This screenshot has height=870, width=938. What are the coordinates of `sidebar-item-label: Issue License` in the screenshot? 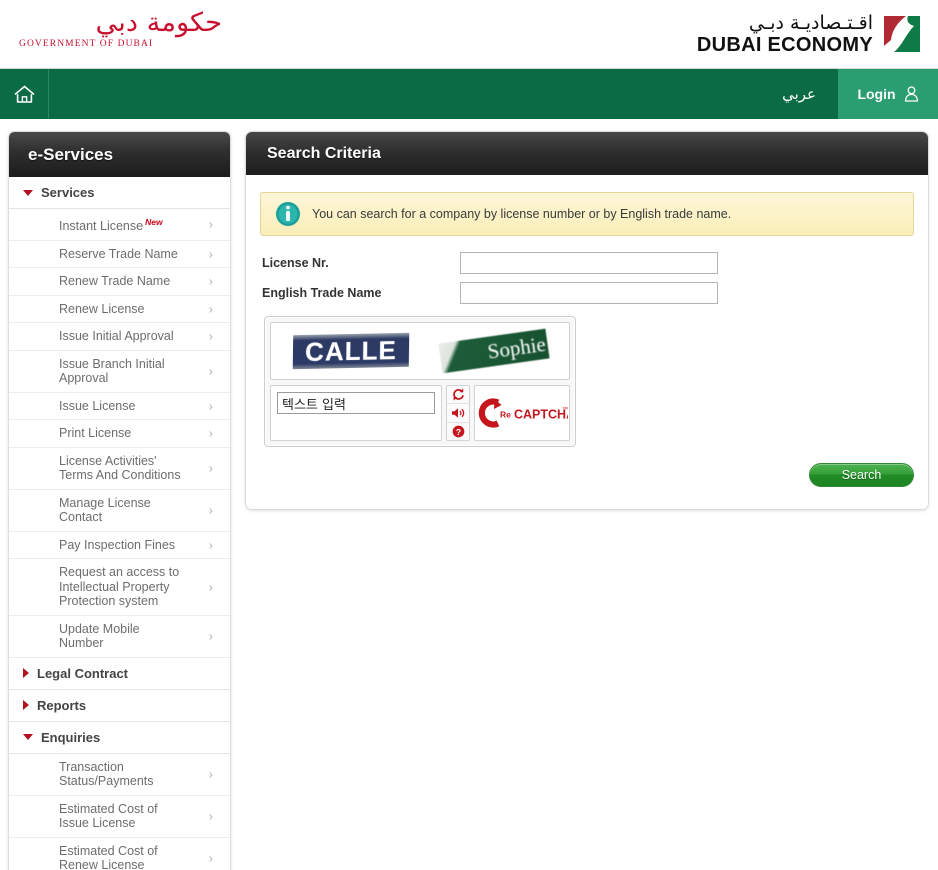 It's located at (97, 405).